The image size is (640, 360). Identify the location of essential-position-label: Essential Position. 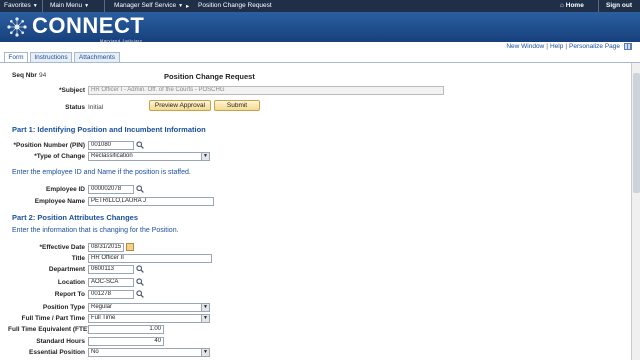
(57, 352).